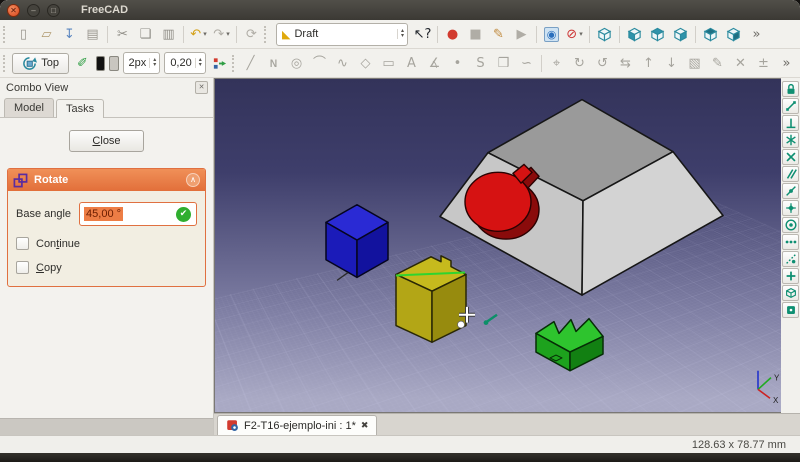  I want to click on paste-icon: ▥, so click(168, 34).